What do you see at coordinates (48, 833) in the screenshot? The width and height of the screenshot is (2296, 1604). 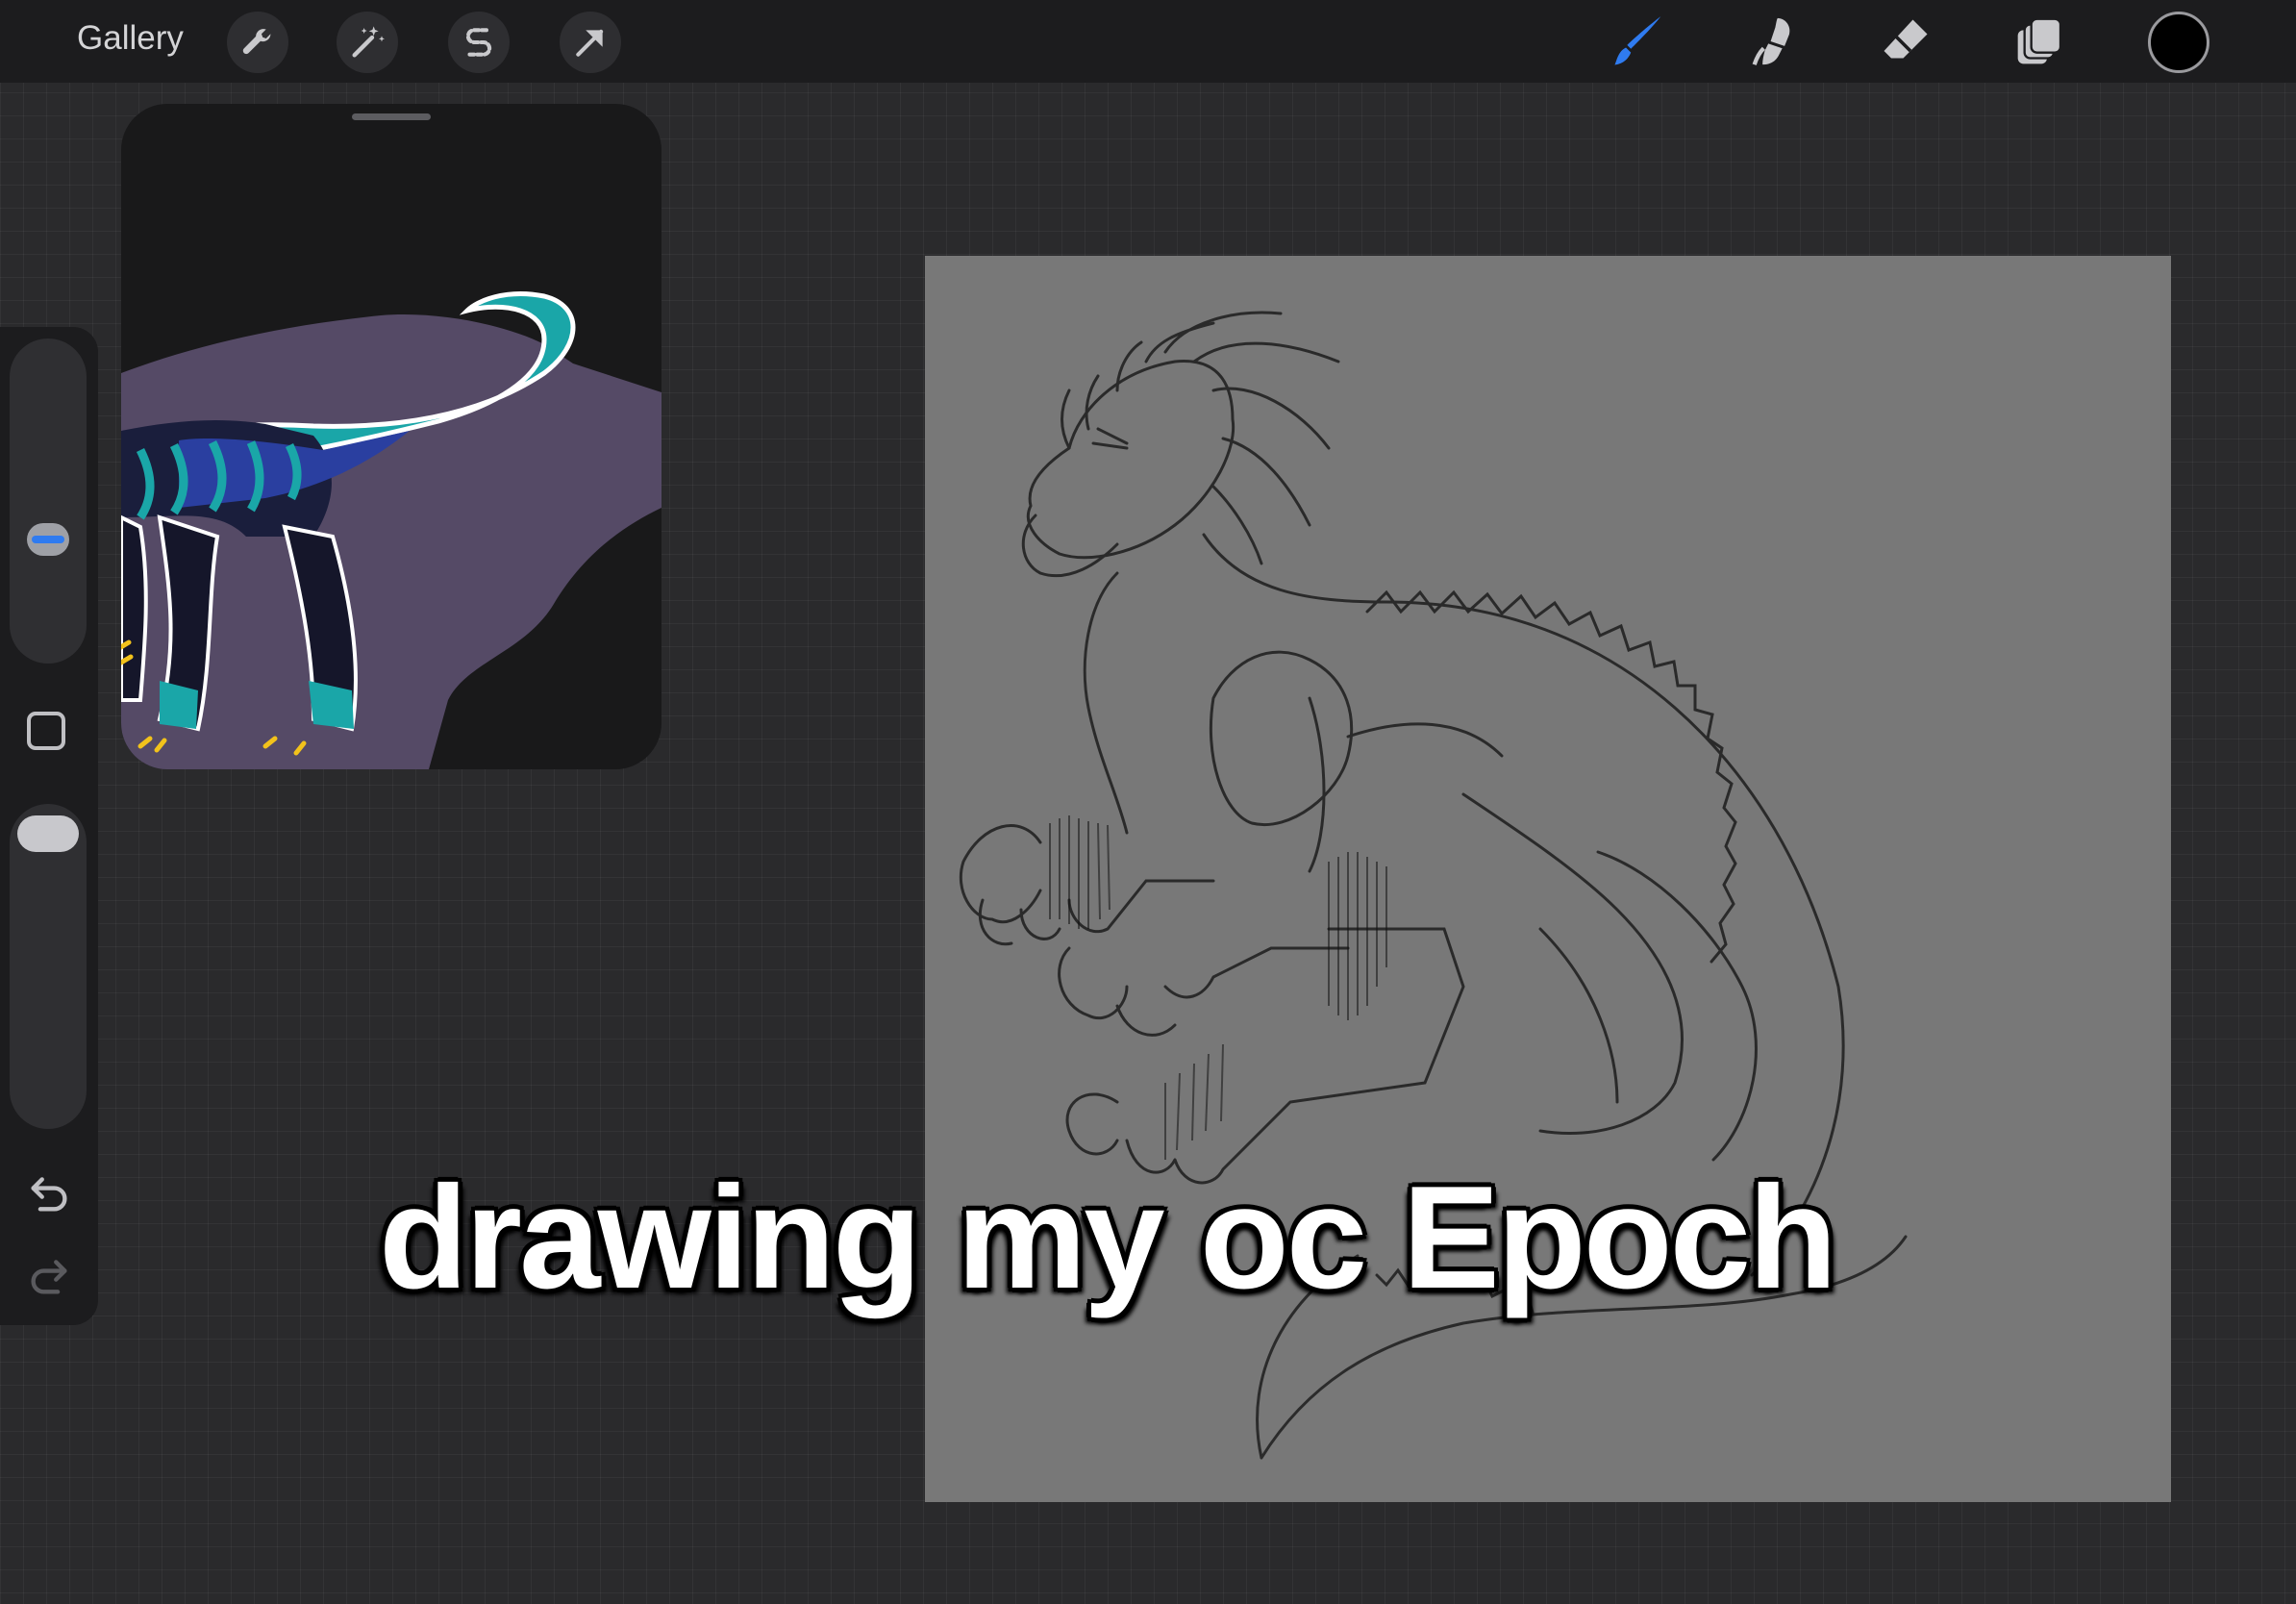 I see `opacity-thumb` at bounding box center [48, 833].